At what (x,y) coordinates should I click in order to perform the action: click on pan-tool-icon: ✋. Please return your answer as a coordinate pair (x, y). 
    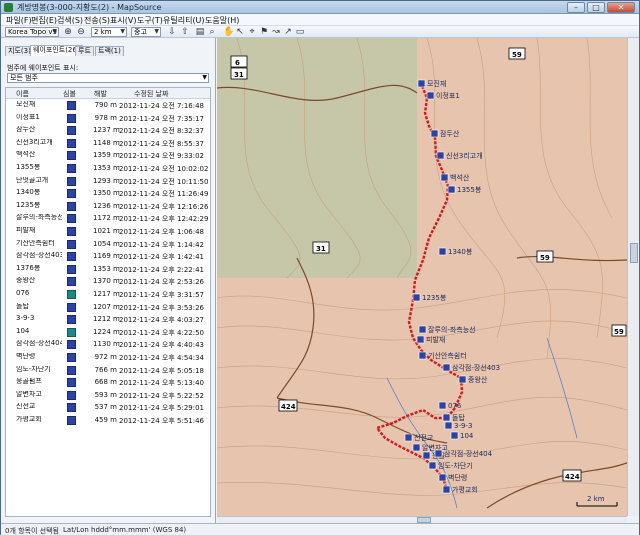
    Looking at the image, I should click on (228, 32).